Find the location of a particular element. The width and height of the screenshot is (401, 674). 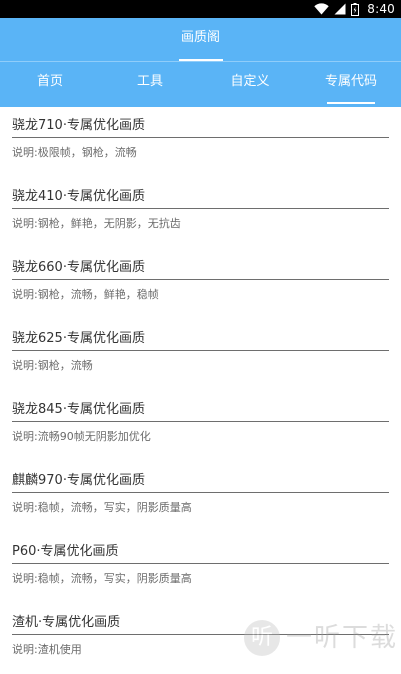

item-title: 骁龙845·专属优化画质 is located at coordinates (78, 409).